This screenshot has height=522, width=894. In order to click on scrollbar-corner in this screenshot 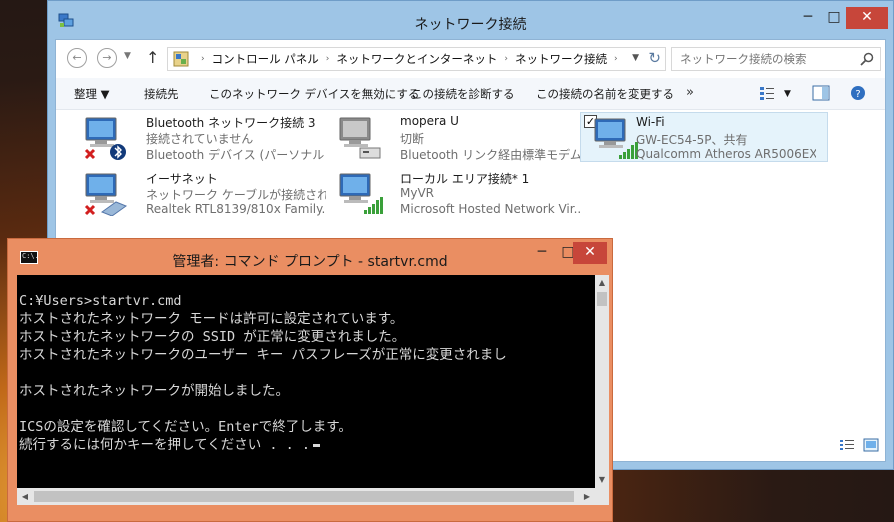, I will do `click(602, 496)`.